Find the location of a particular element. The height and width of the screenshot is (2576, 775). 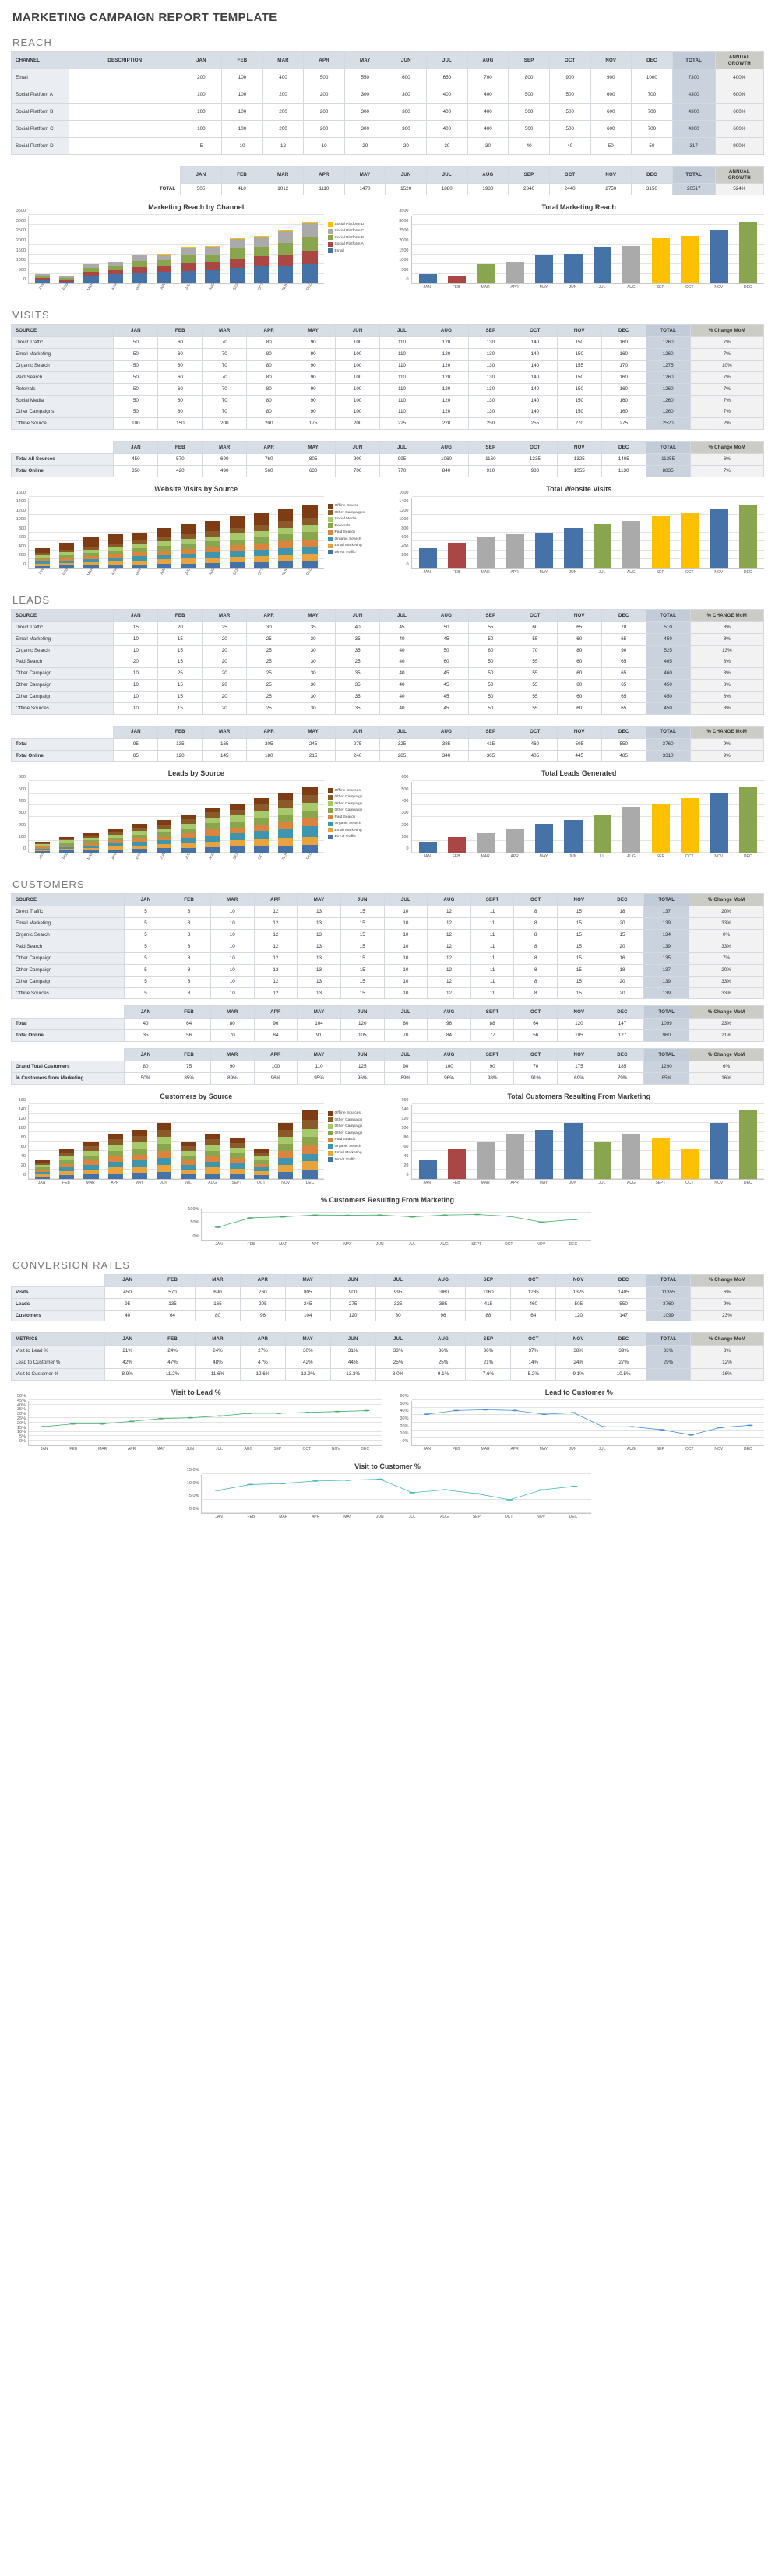

chart-title: Marketing Reach by Channel is located at coordinates (196, 207).